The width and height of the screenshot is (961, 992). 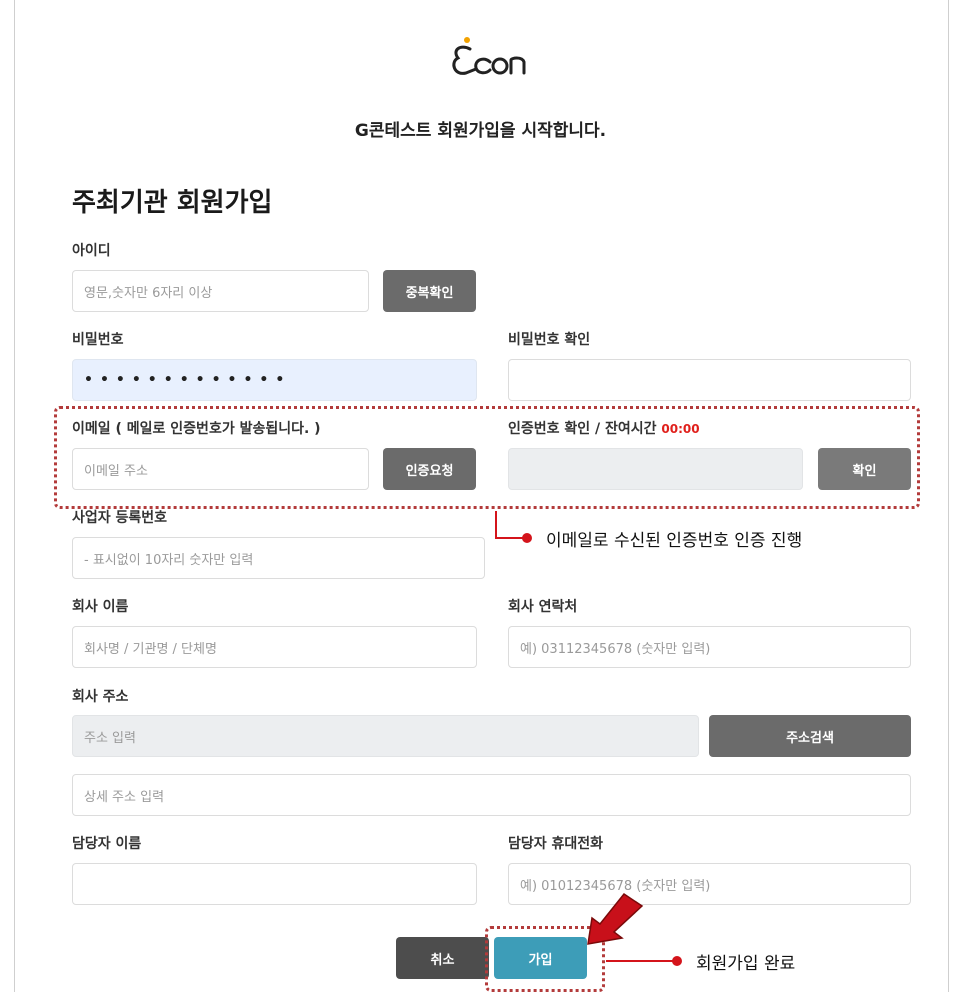 I want to click on econ-logo, so click(x=489, y=56).